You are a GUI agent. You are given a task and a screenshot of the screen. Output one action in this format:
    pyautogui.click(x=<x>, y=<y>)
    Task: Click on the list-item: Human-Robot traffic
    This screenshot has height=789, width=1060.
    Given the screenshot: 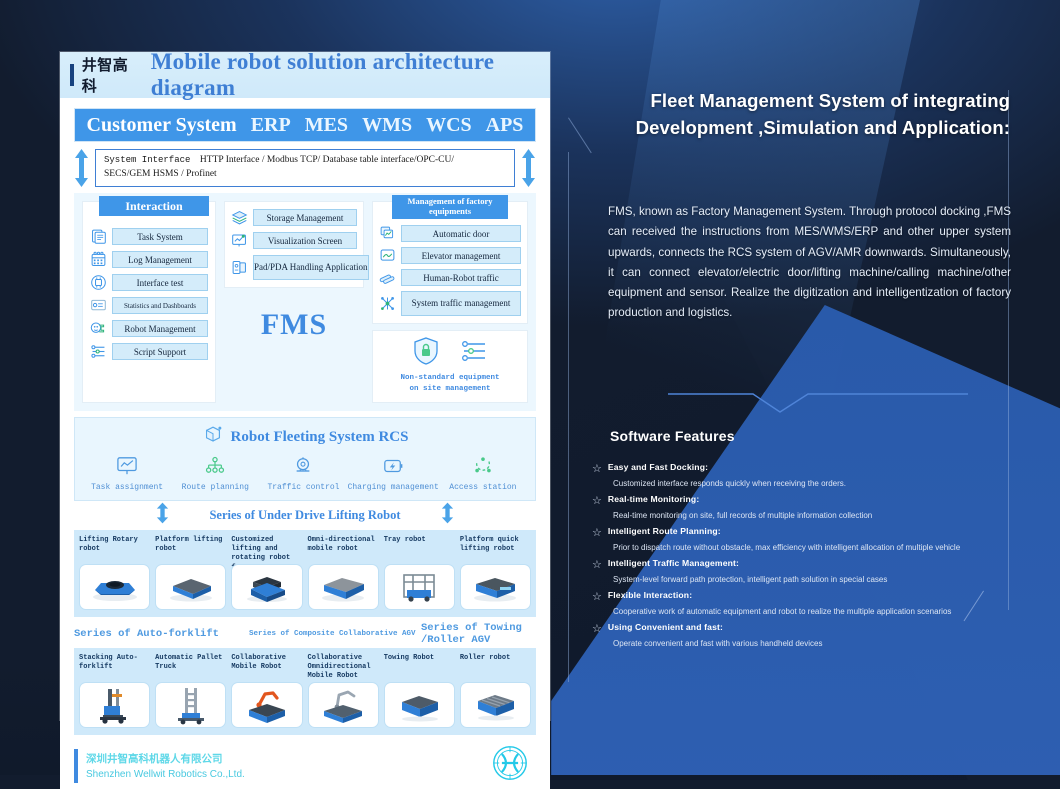 What is the action you would take?
    pyautogui.click(x=450, y=277)
    